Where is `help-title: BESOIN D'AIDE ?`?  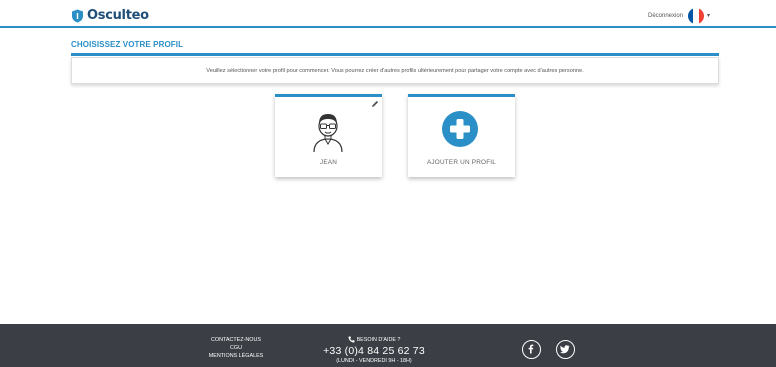
help-title: BESOIN D'AIDE ? is located at coordinates (374, 339).